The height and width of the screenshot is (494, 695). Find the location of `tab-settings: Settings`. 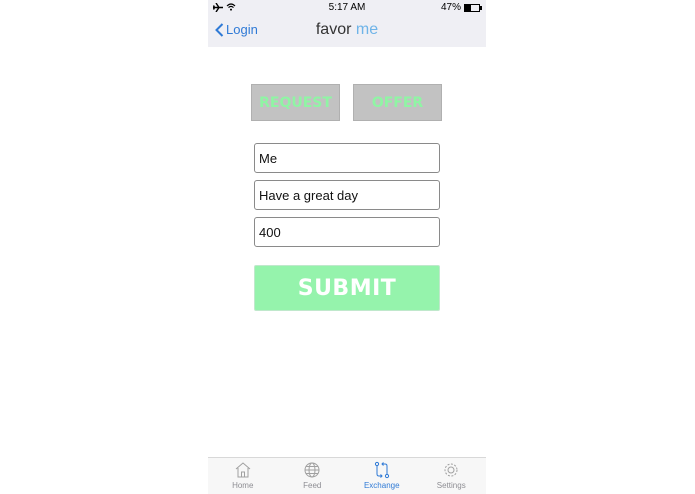

tab-settings: Settings is located at coordinates (452, 476).